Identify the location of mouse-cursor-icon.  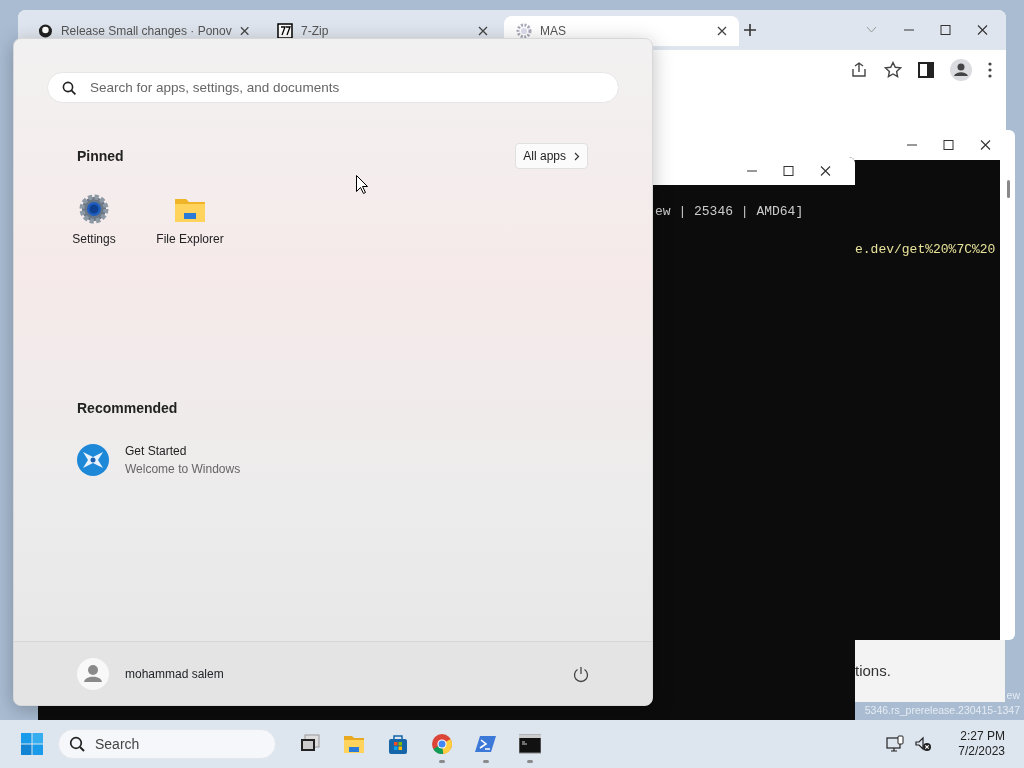
(362, 185).